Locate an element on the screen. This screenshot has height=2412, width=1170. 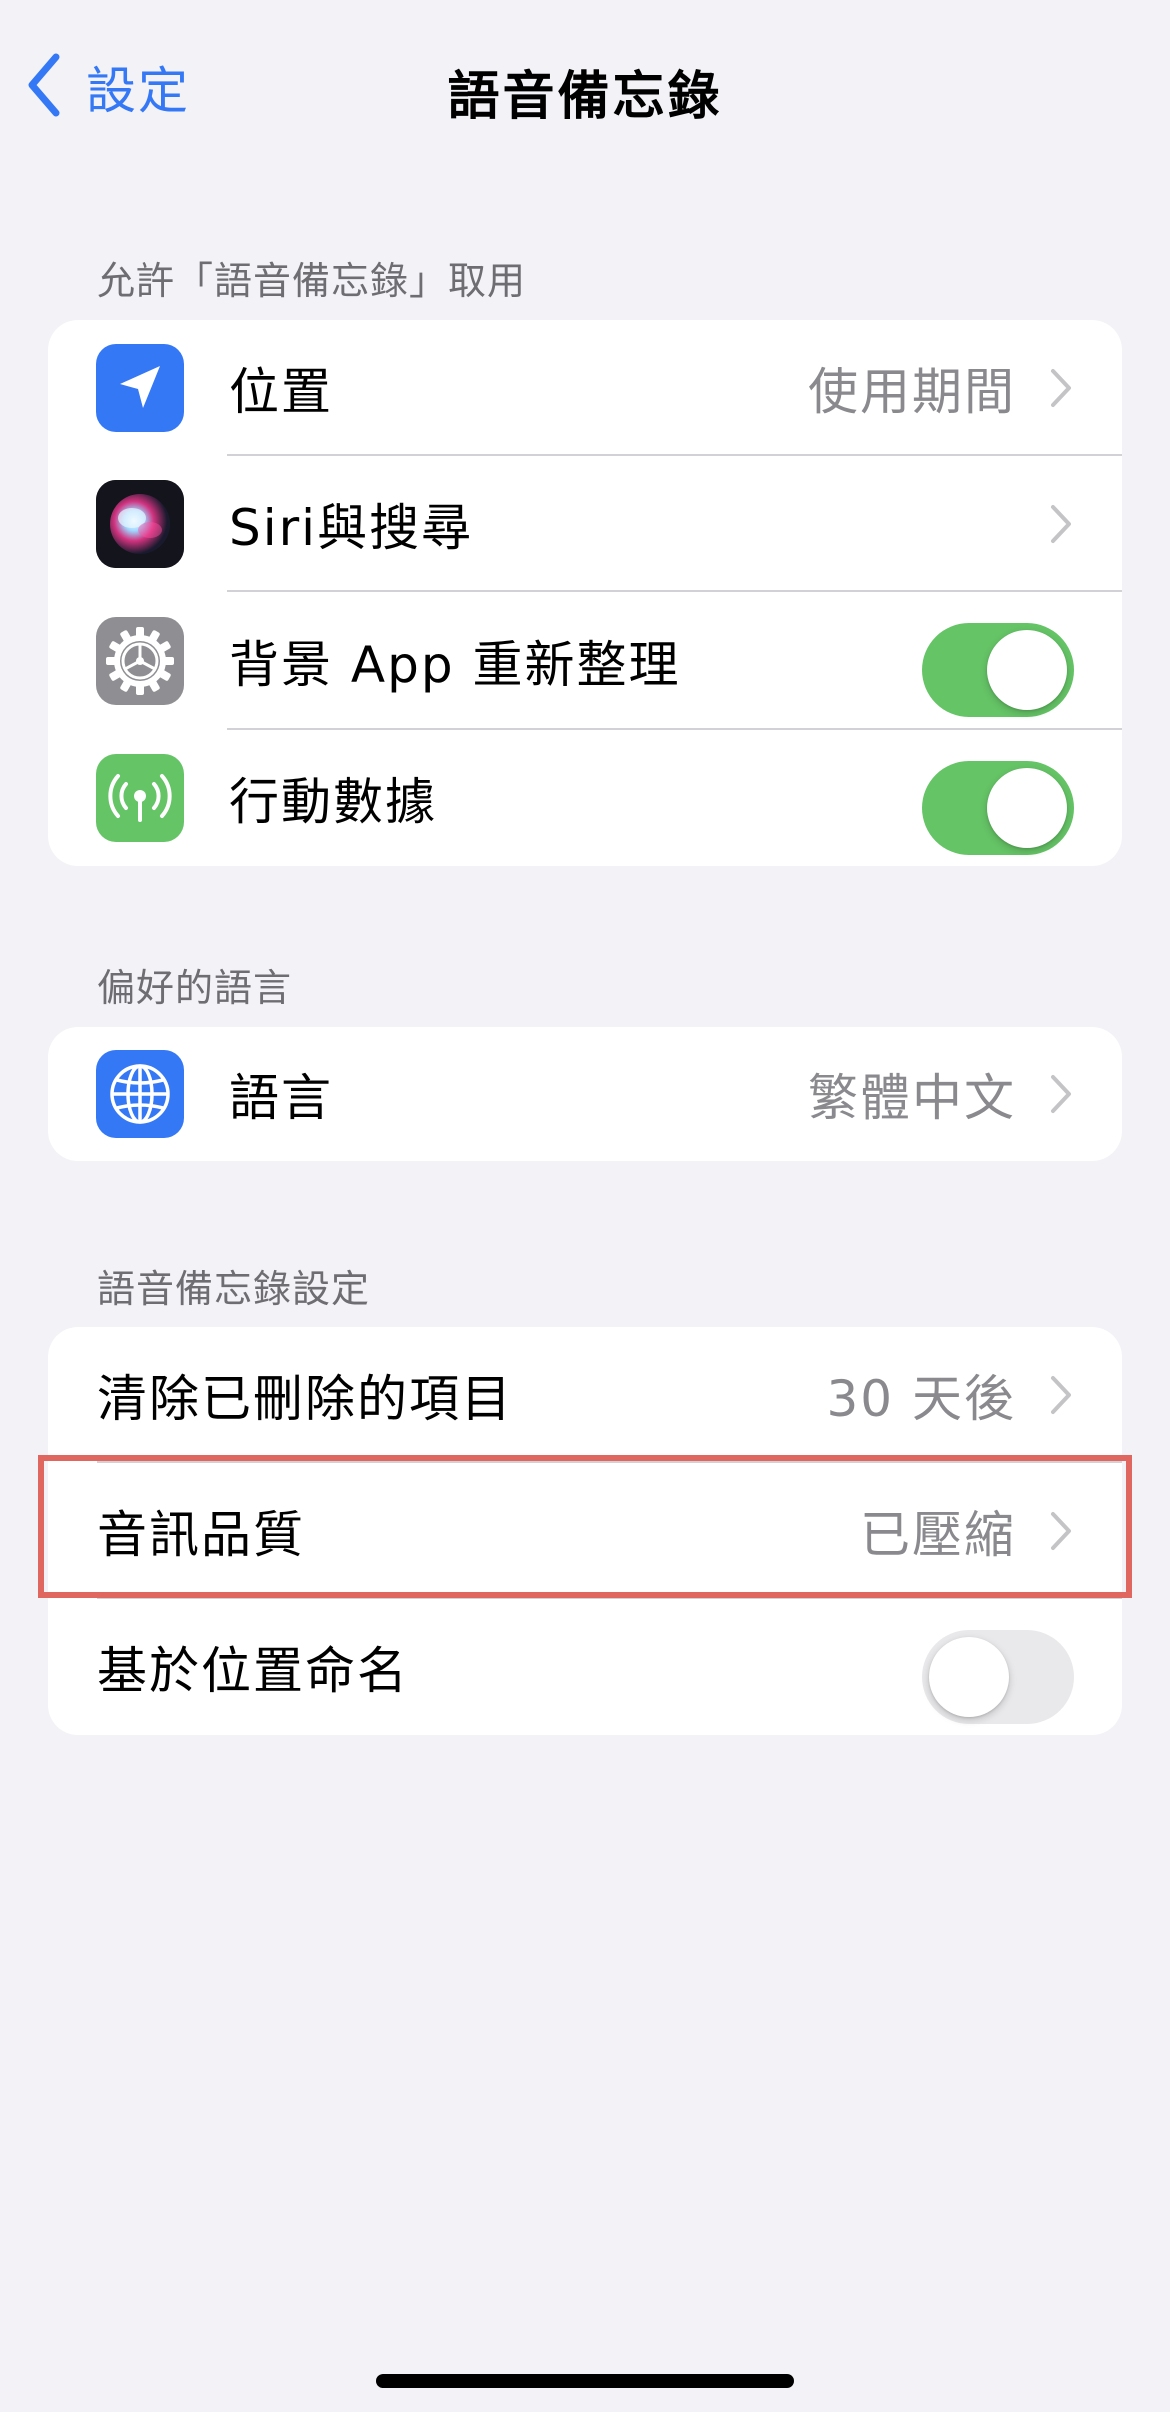
row-value-language: 繁體中文 is located at coordinates (912, 1098).